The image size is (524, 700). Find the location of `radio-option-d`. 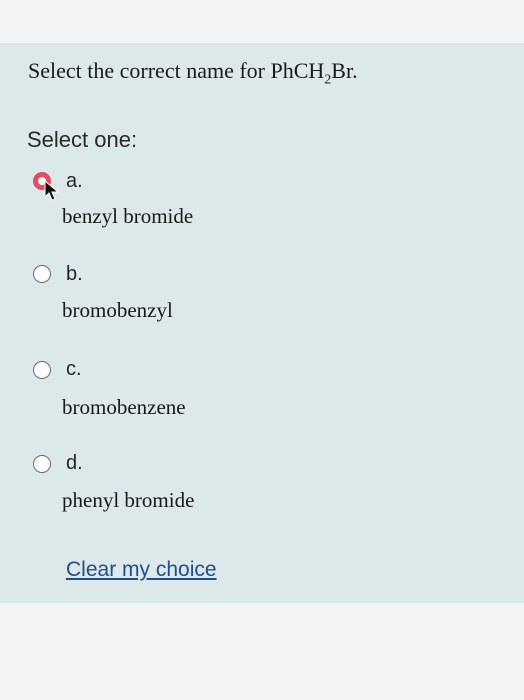

radio-option-d is located at coordinates (42, 464).